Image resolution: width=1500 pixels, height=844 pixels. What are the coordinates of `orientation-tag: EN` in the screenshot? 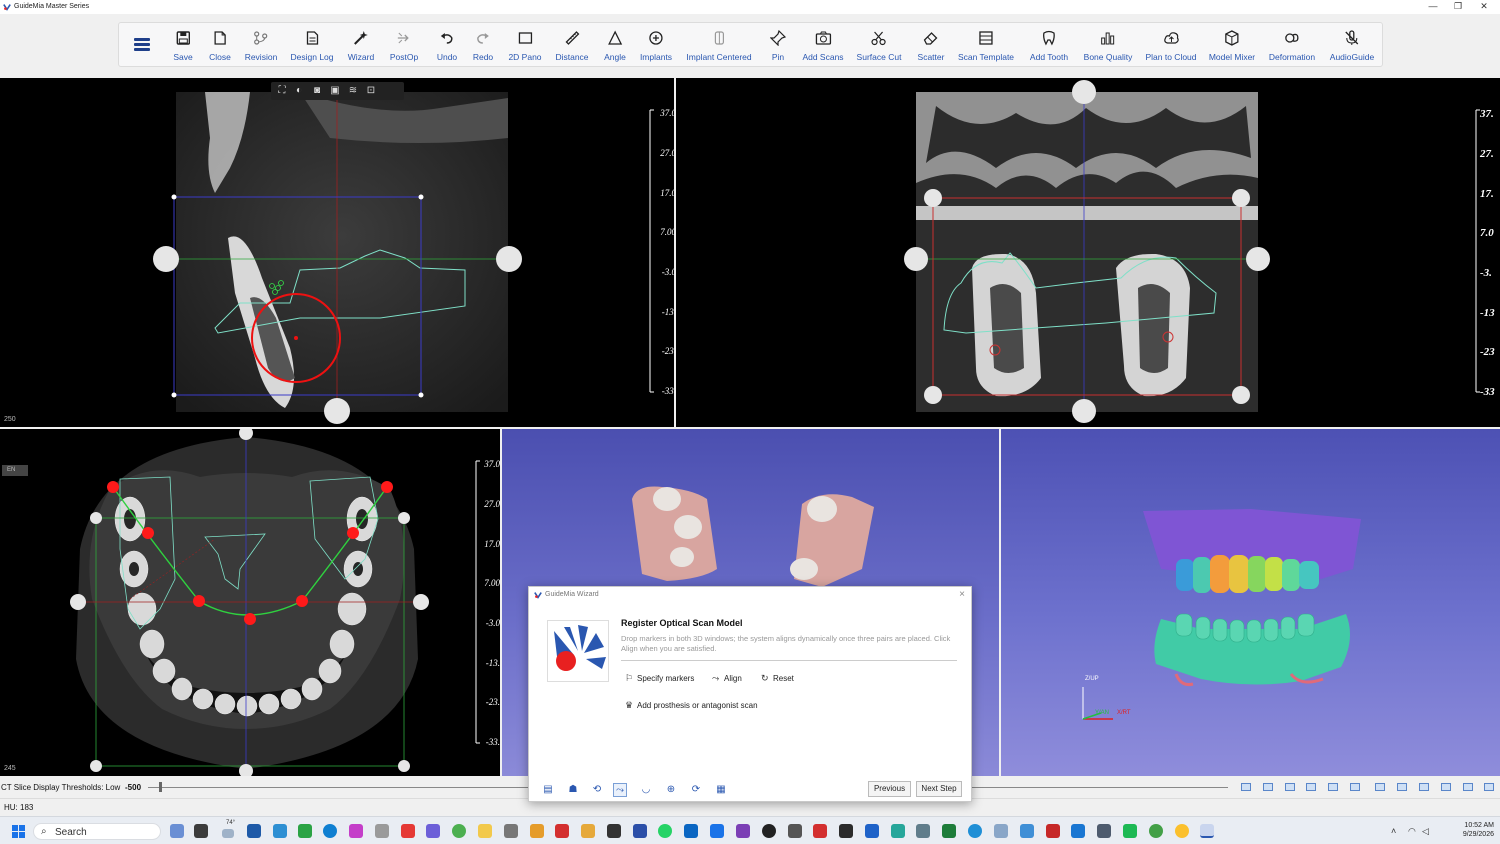 It's located at (15, 470).